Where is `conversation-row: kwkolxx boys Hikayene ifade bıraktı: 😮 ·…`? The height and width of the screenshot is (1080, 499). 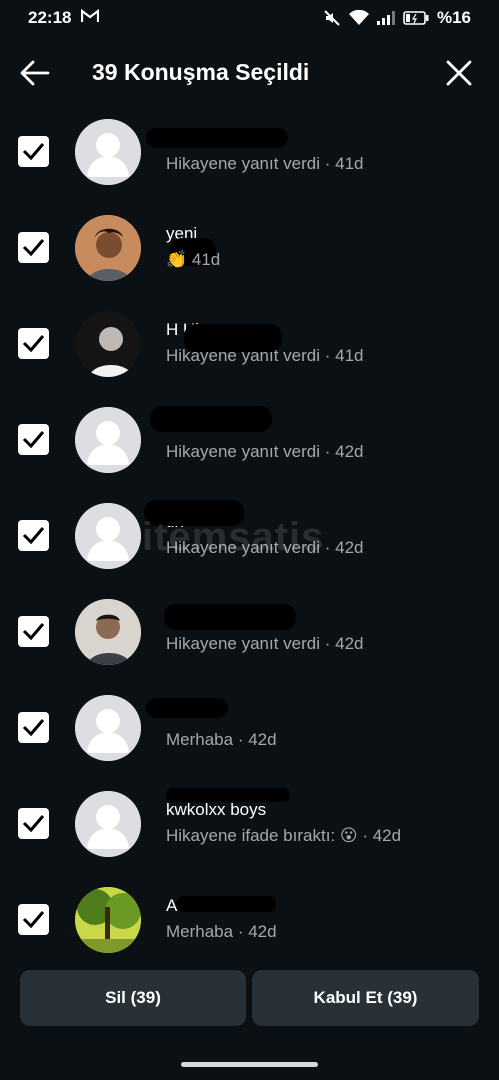
conversation-row: kwkolxx boys Hikayene ifade bıraktı: 😮 ·… is located at coordinates (249, 824).